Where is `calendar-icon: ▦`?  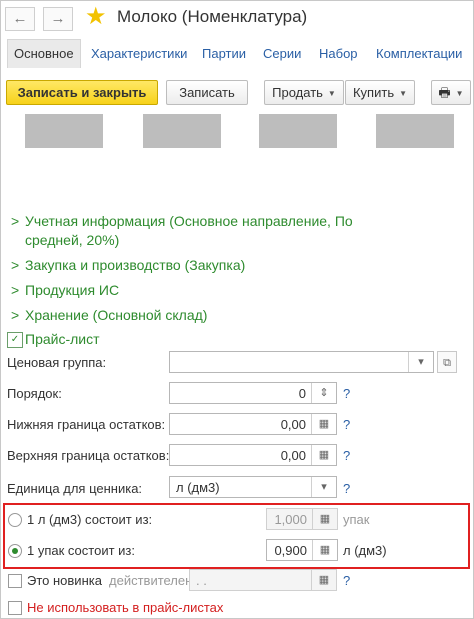
calendar-icon: ▦ is located at coordinates (323, 580).